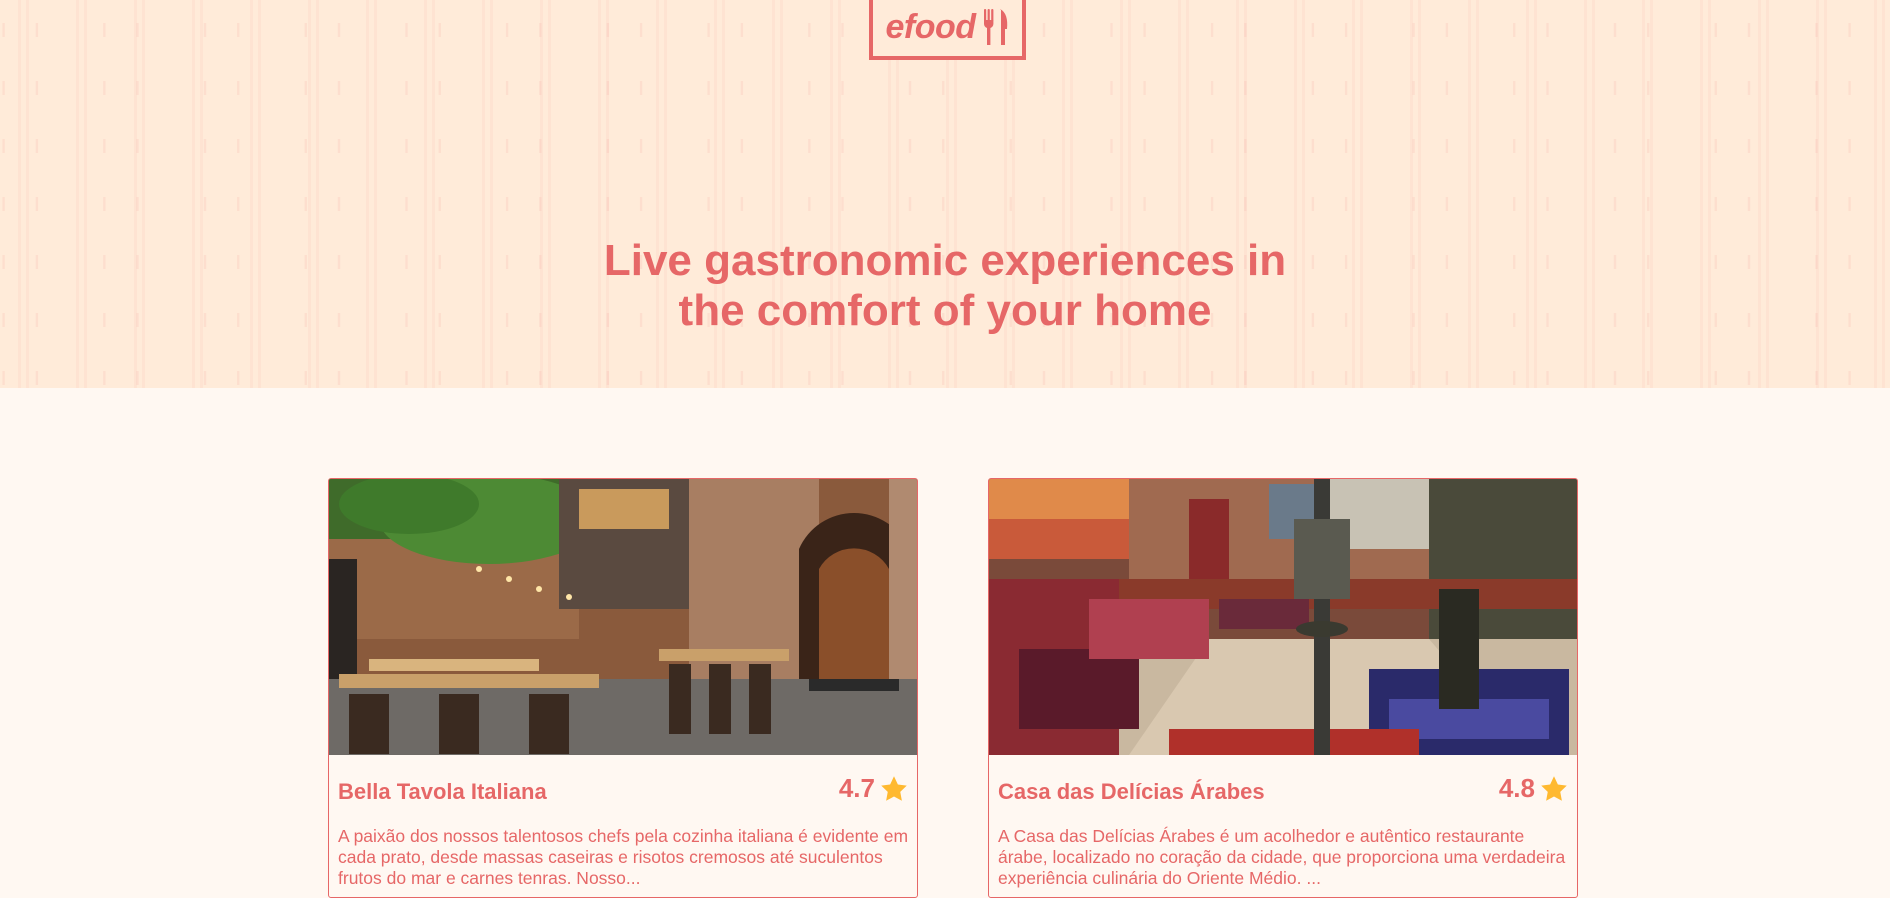  I want to click on restaurant-name: Bella Tavola Italiana, so click(442, 791).